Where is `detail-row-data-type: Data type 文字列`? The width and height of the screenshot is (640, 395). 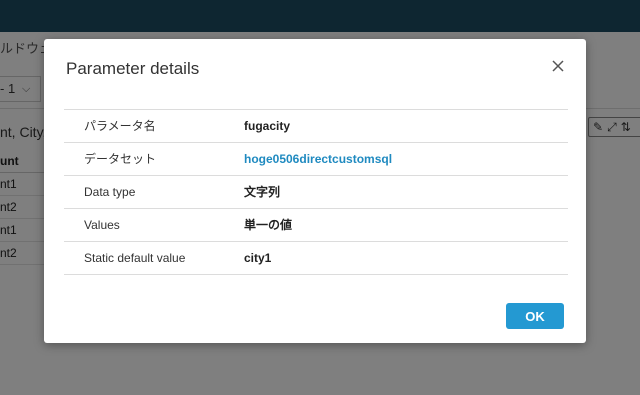
detail-row-data-type: Data type 文字列 is located at coordinates (316, 191).